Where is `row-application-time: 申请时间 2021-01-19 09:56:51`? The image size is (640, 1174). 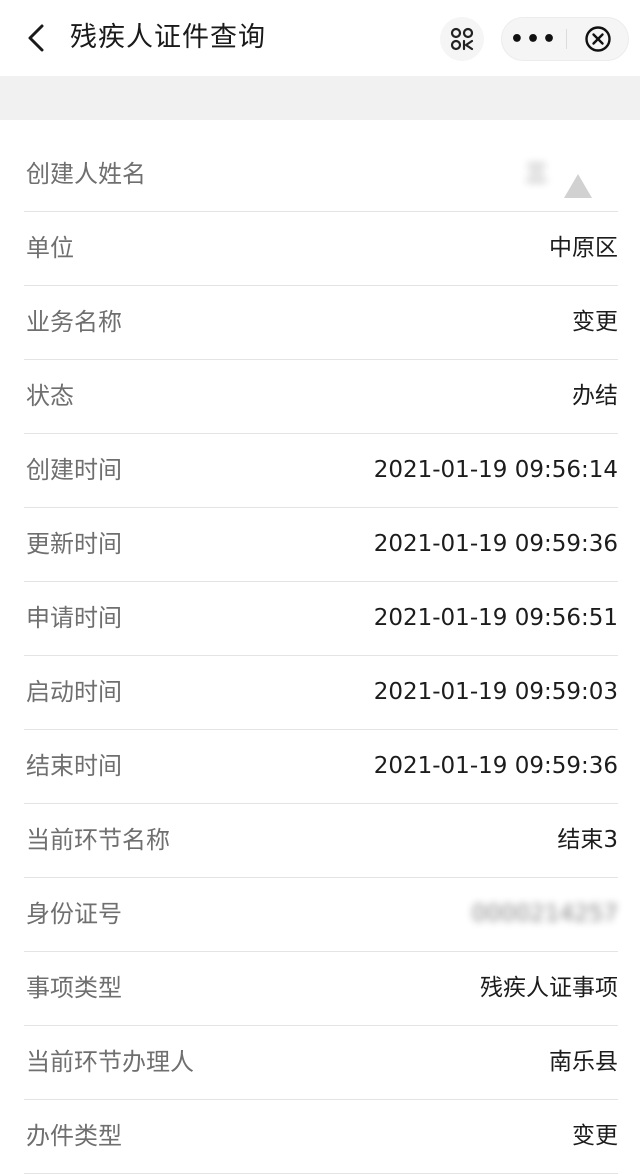
row-application-time: 申请时间 2021-01-19 09:56:51 is located at coordinates (321, 619).